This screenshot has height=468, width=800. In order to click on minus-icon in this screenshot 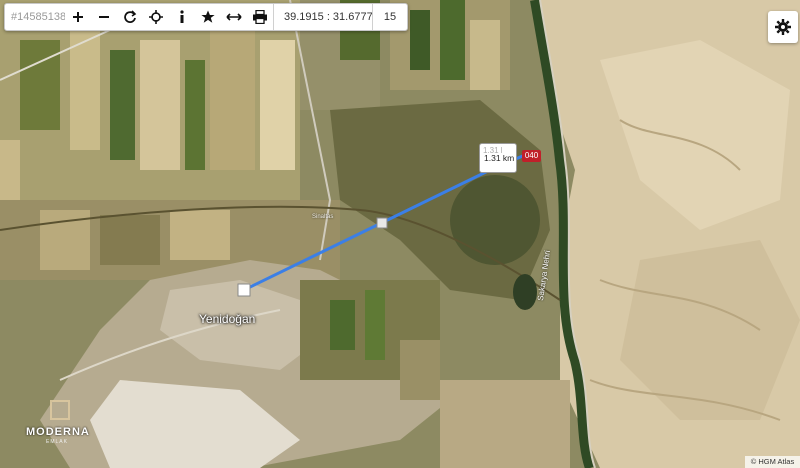, I will do `click(104, 17)`.